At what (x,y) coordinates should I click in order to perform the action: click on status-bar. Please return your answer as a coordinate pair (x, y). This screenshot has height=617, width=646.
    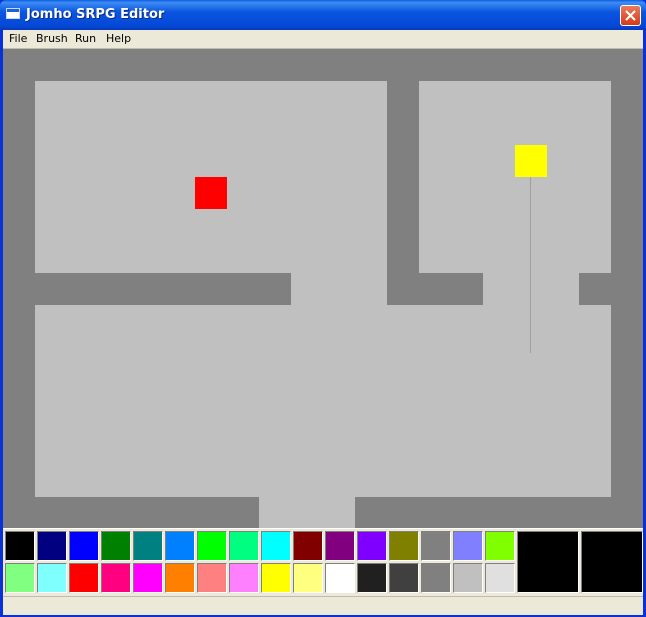
    Looking at the image, I should click on (323, 605).